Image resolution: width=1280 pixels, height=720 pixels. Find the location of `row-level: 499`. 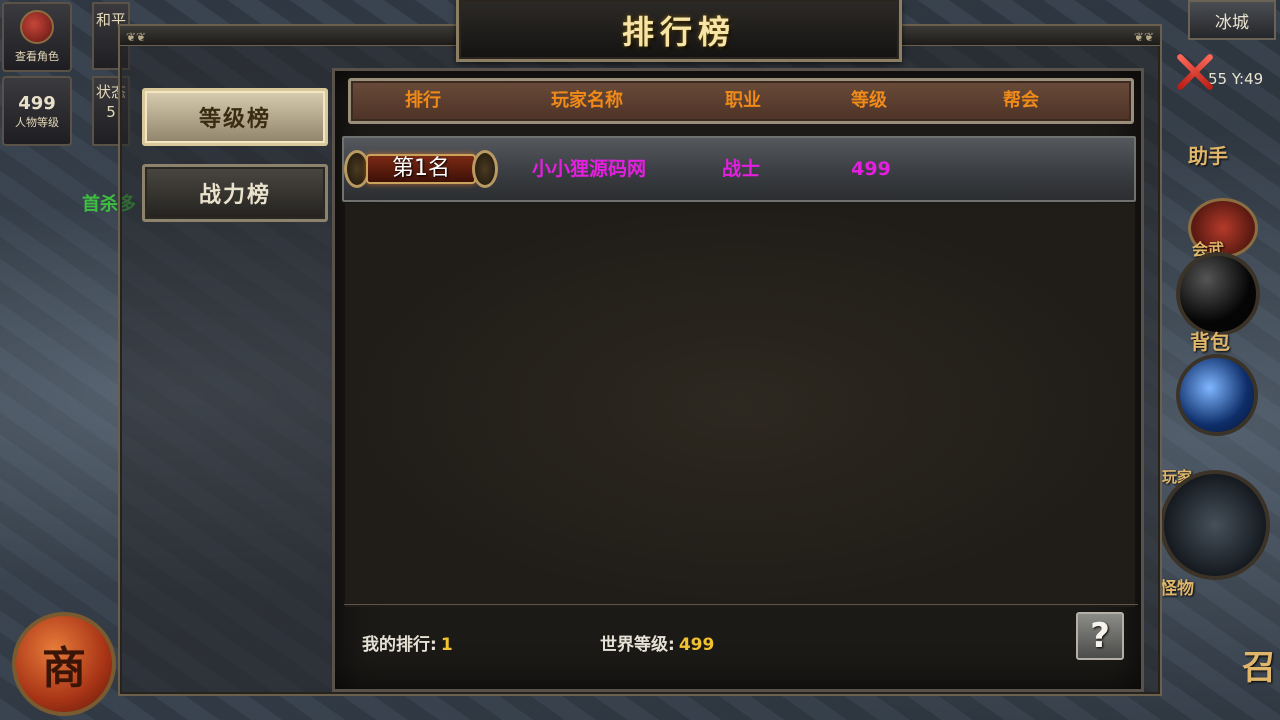

row-level: 499 is located at coordinates (871, 169).